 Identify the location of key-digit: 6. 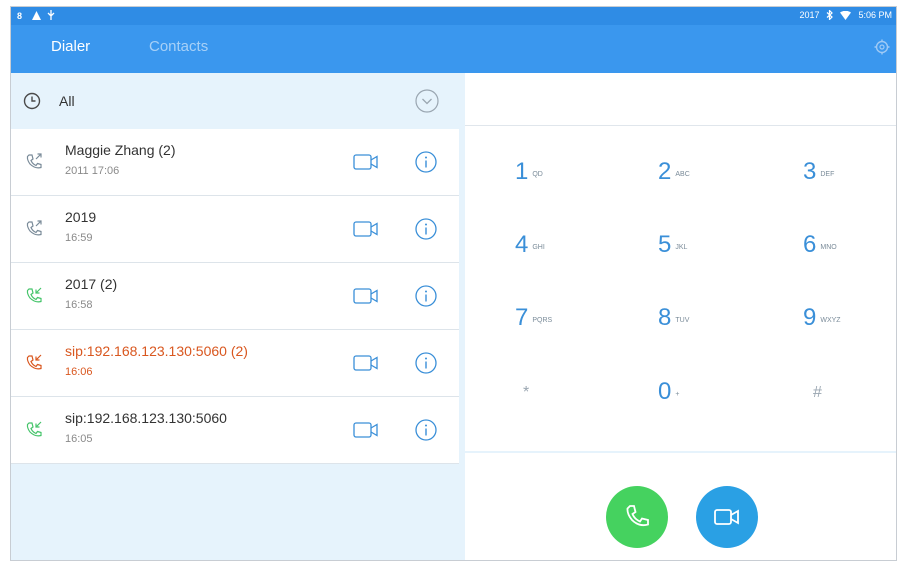
(810, 244).